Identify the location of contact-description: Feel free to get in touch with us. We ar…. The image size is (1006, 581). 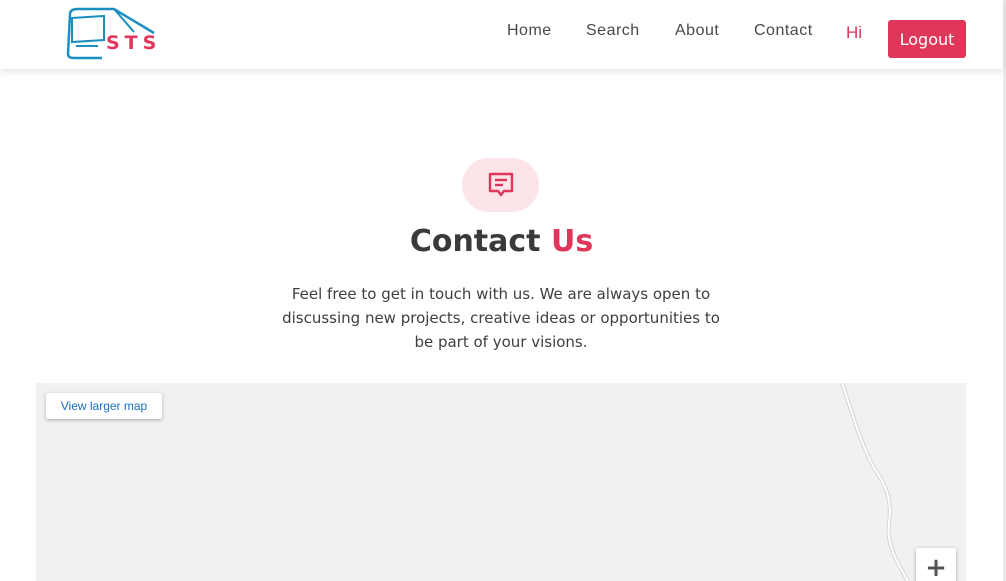
(501, 318).